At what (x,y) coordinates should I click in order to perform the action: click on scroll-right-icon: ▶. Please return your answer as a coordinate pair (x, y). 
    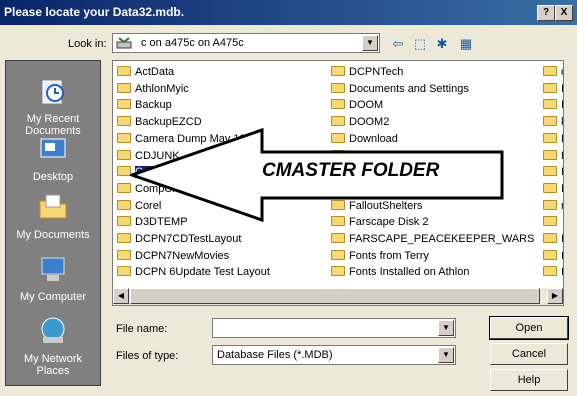
    Looking at the image, I should click on (555, 296).